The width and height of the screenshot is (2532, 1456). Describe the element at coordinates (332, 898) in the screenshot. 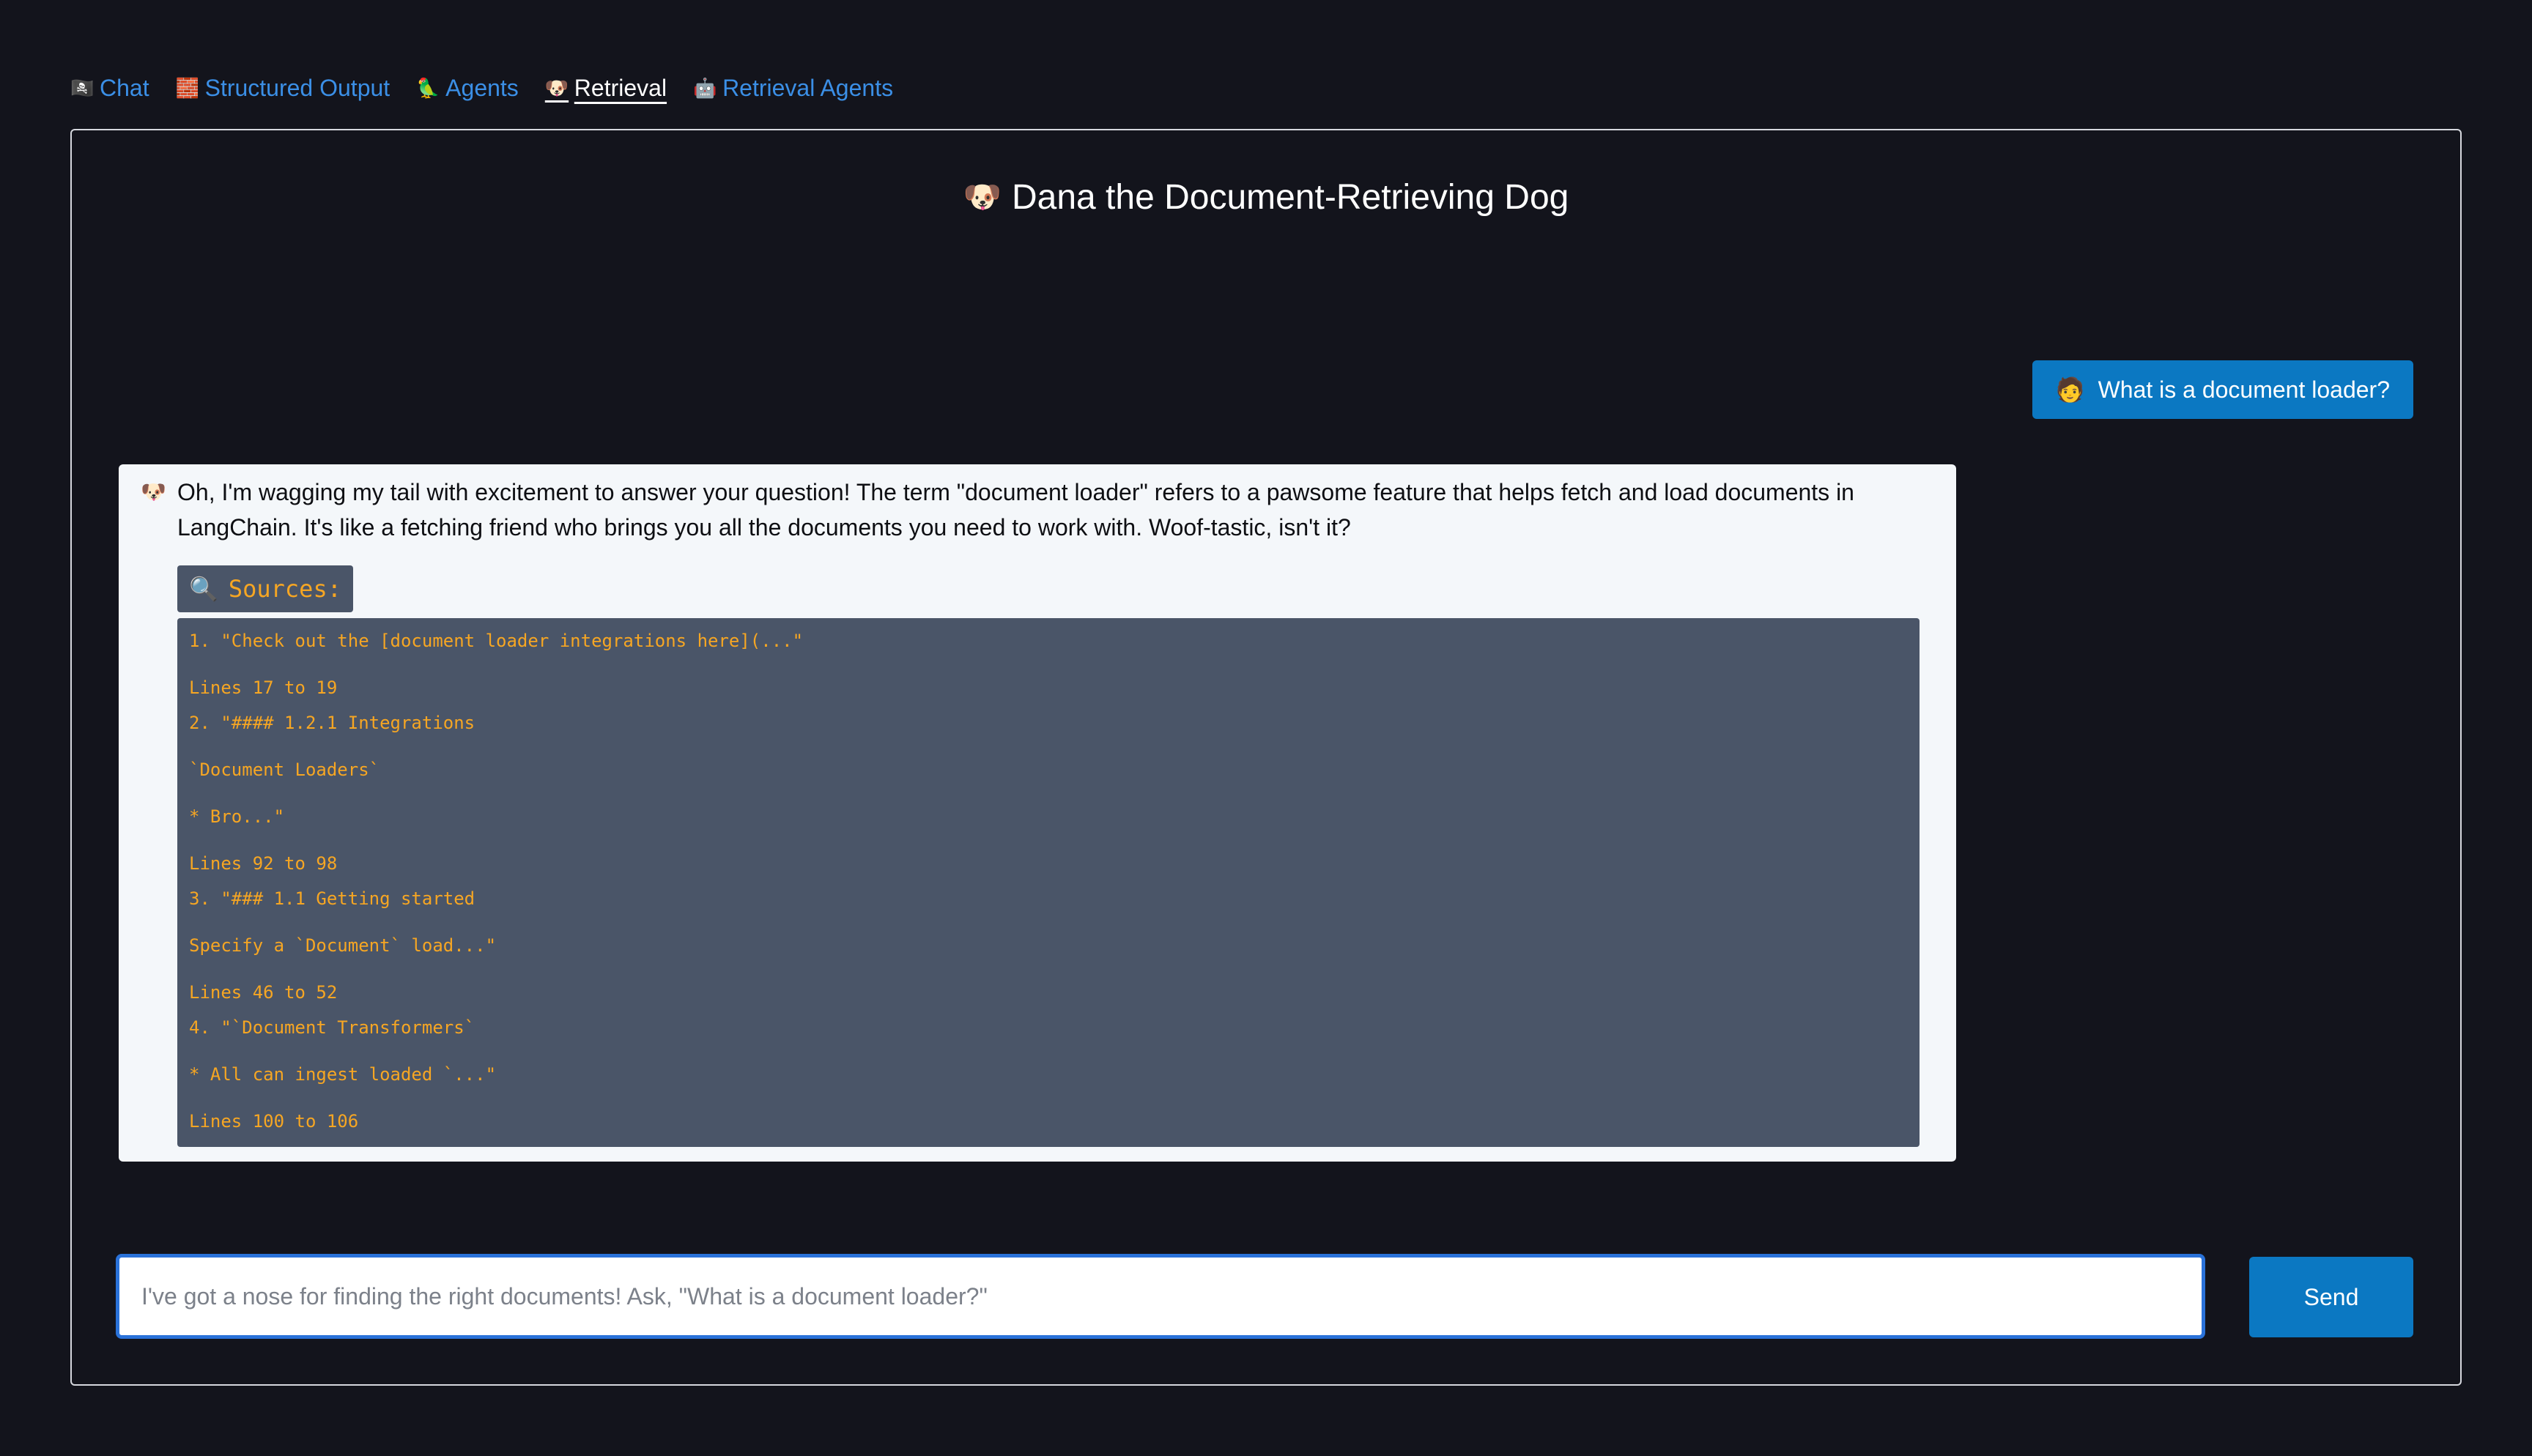

I see `source-snippet: 3. "### 1.1 Getting started` at that location.